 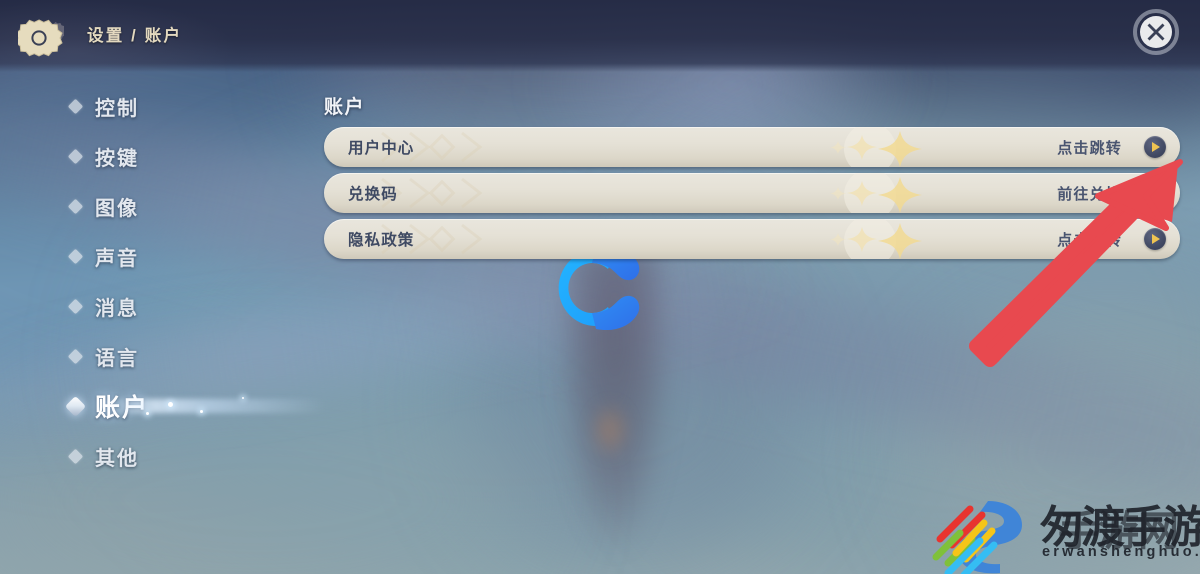 I want to click on gear-icon, so click(x=40, y=35).